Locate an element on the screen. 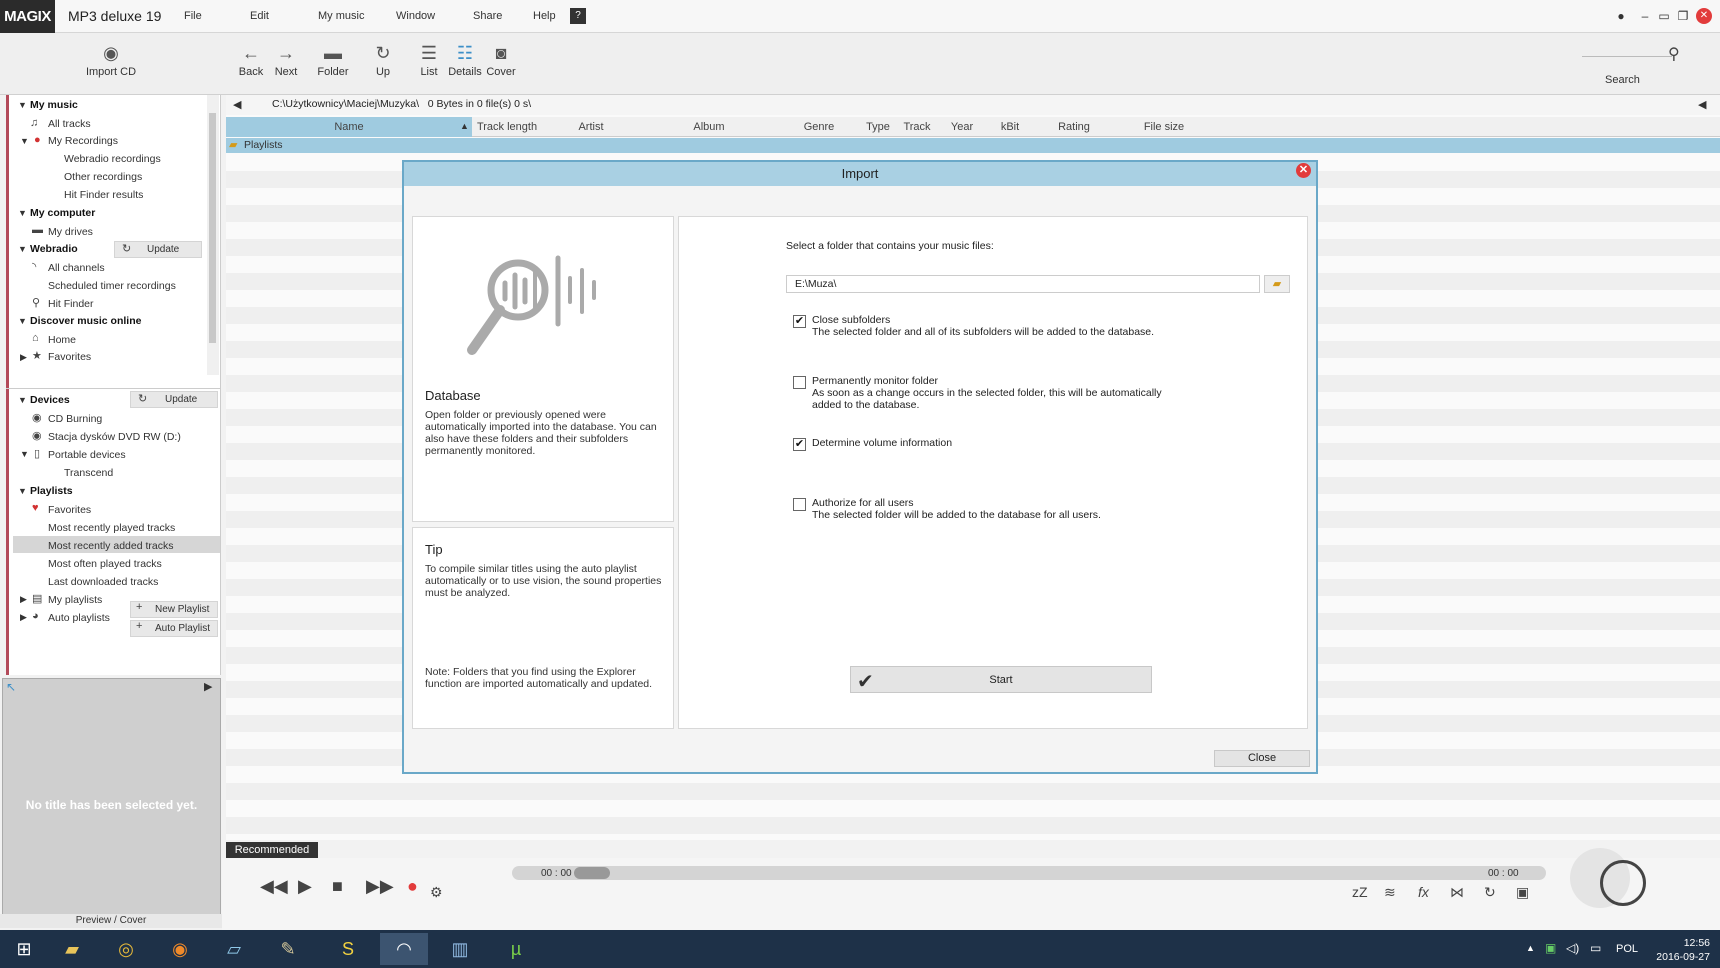 This screenshot has height=968, width=1720. preview-expand-icon: ▶ is located at coordinates (208, 686).